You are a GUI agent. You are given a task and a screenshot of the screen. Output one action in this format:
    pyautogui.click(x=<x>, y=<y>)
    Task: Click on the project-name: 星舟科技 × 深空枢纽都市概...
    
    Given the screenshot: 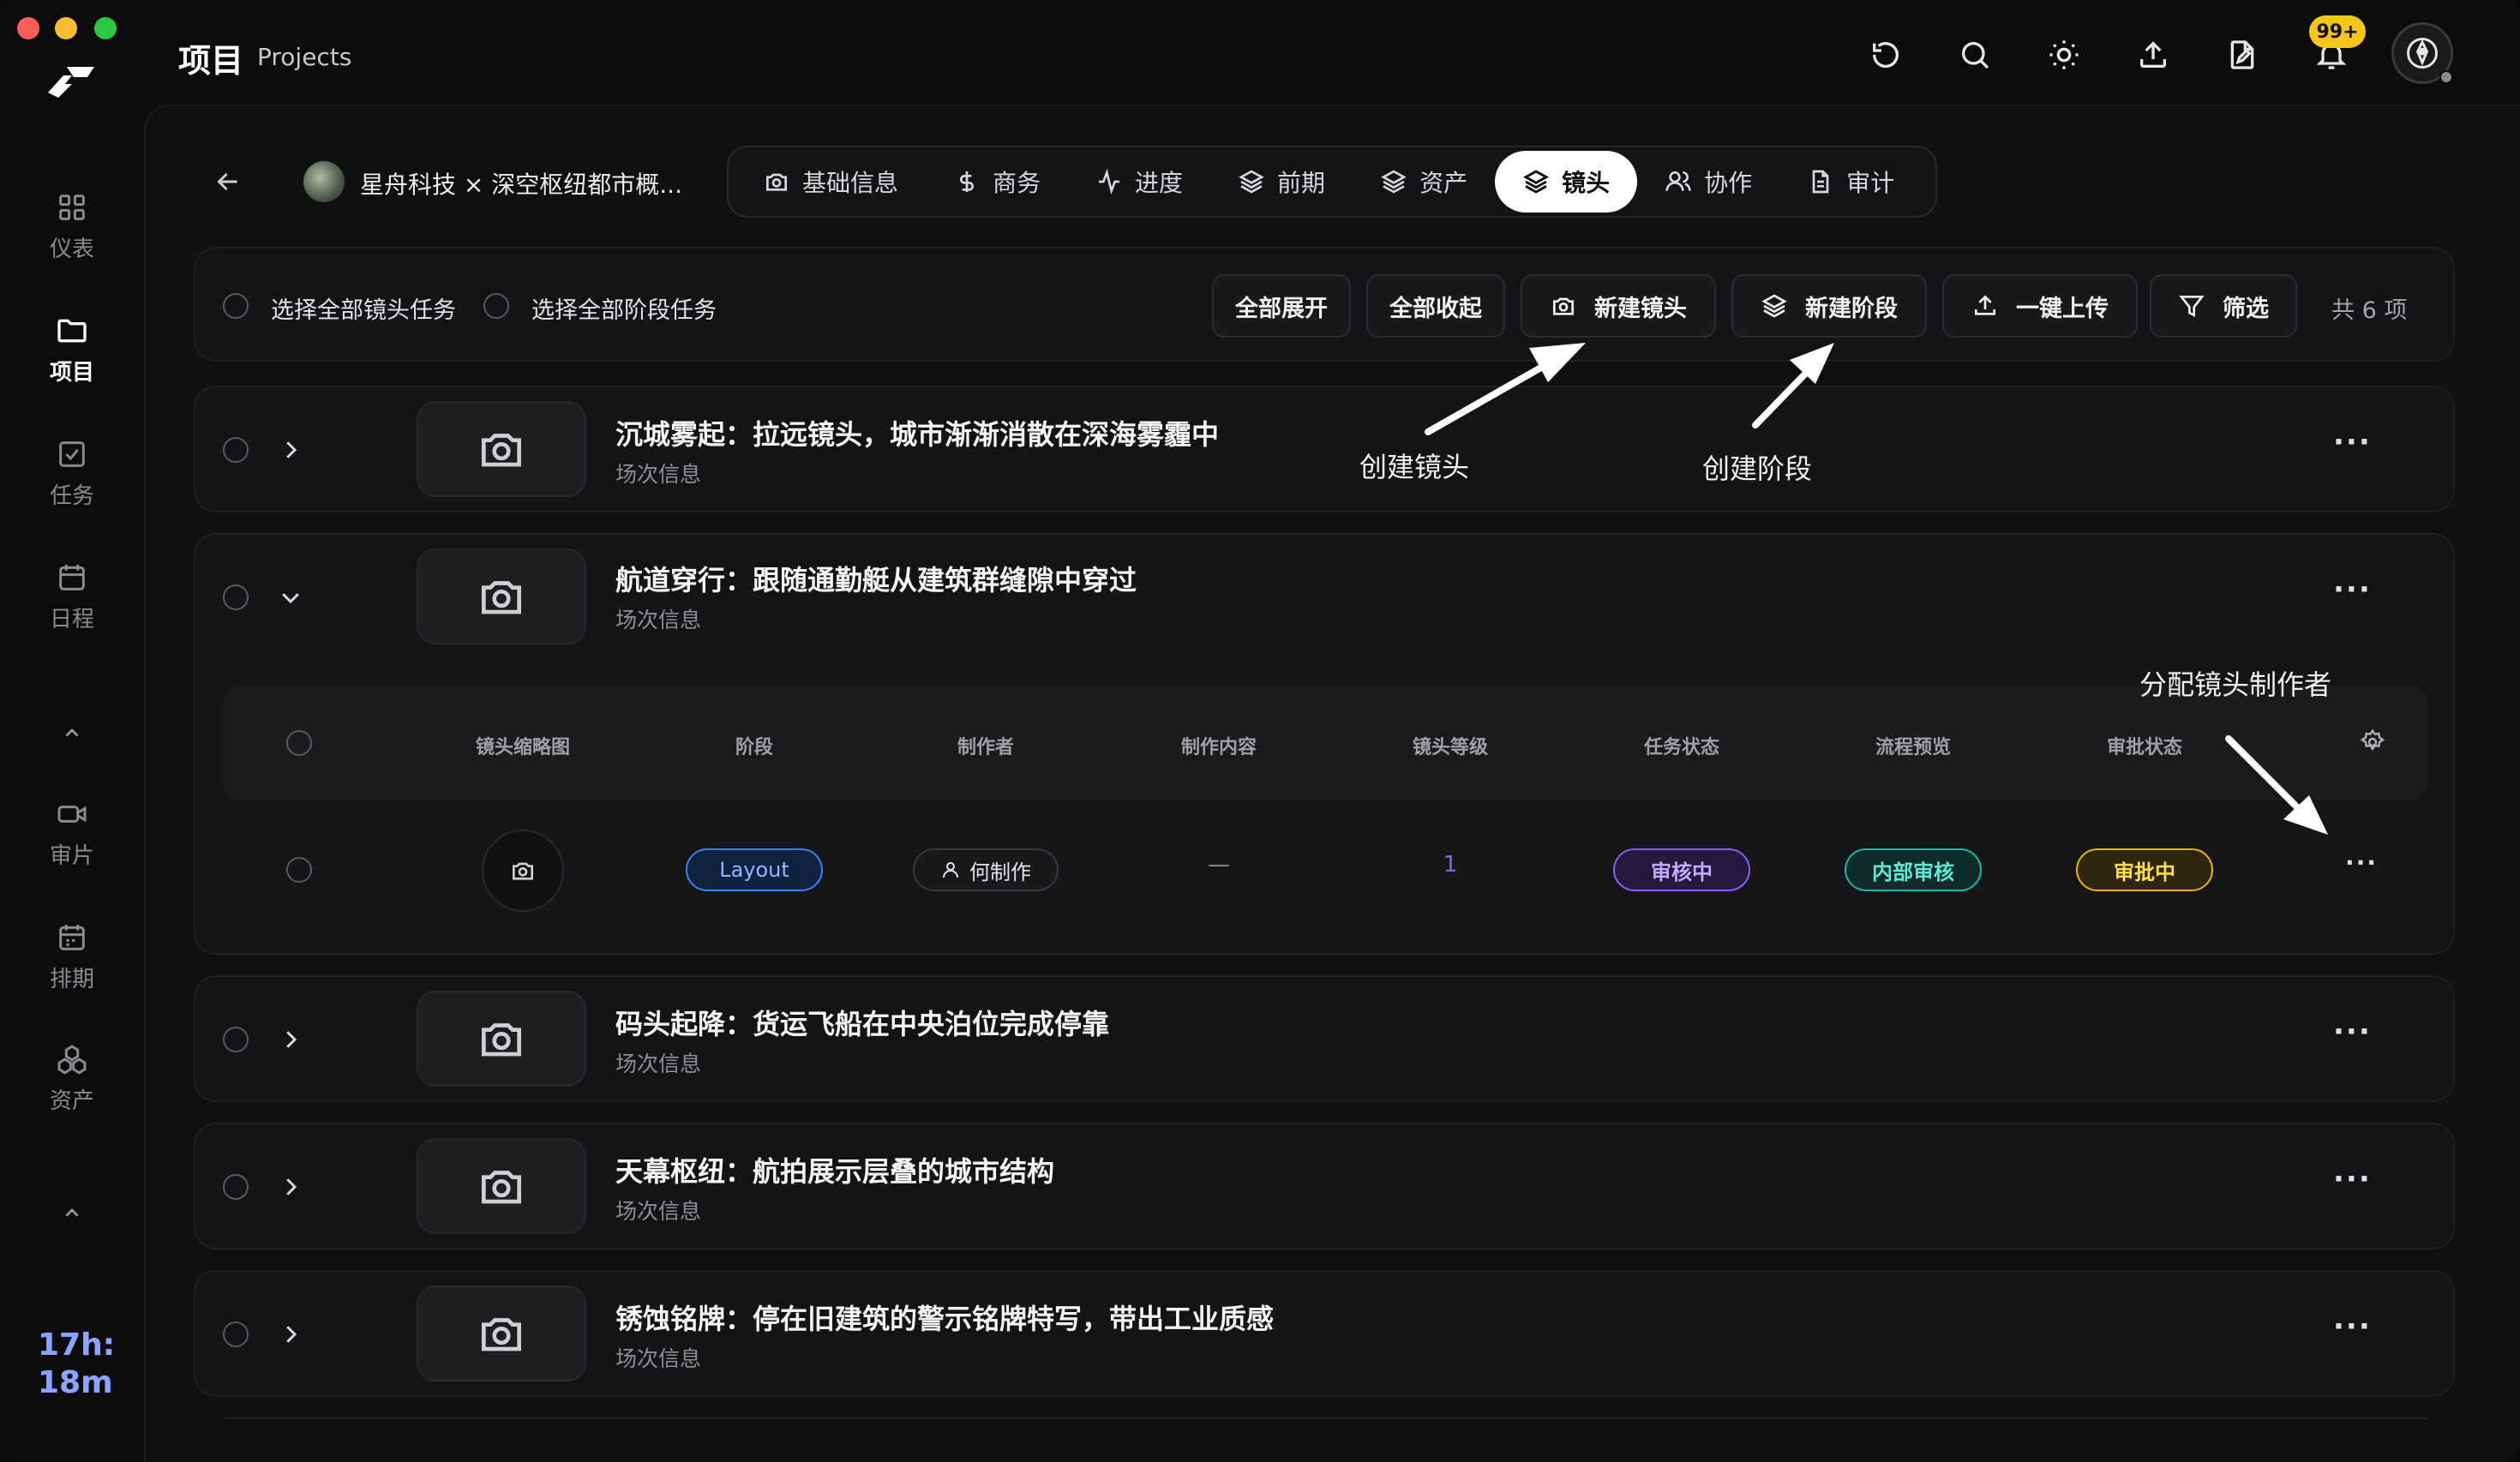 What is the action you would take?
    pyautogui.click(x=521, y=183)
    